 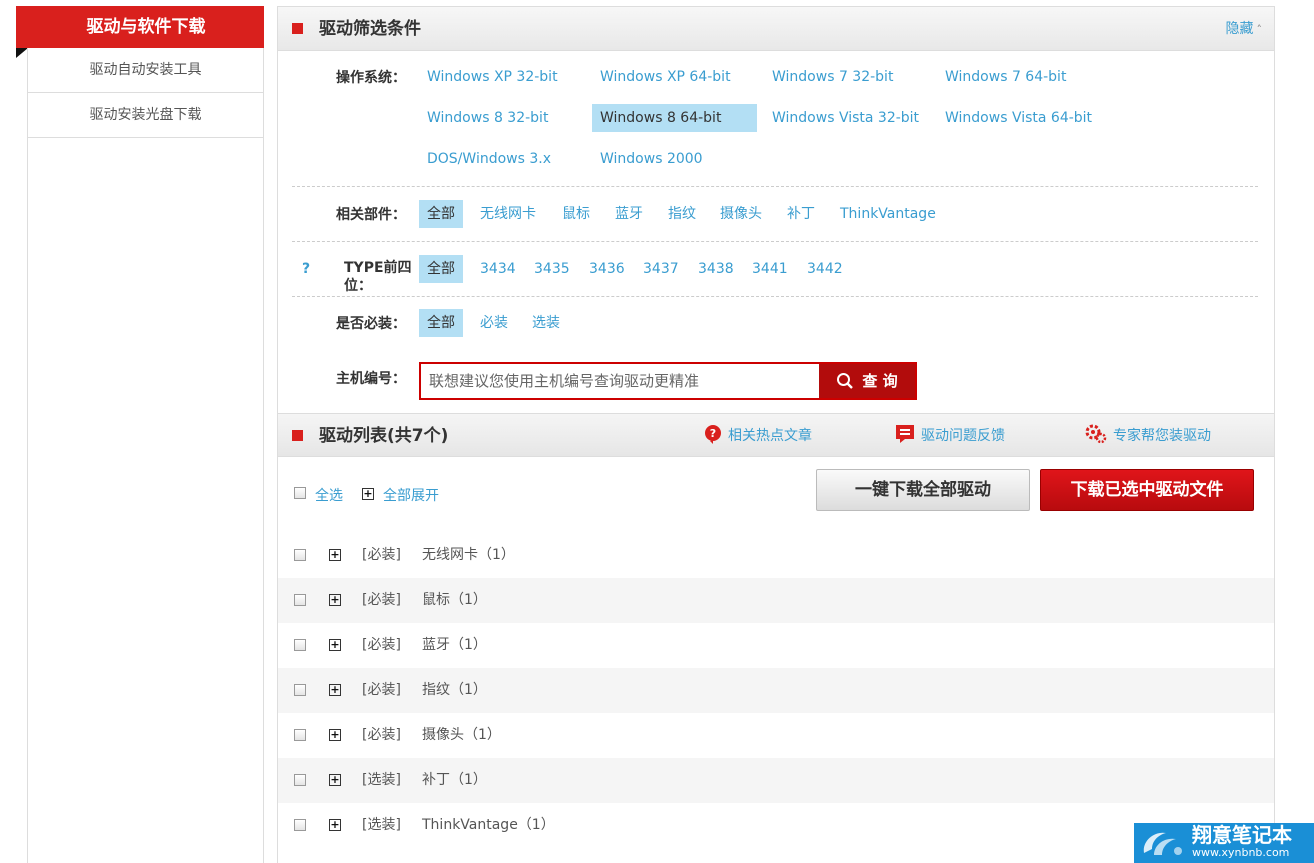 What do you see at coordinates (492, 77) in the screenshot?
I see `os-option: Windows XP 32-bit` at bounding box center [492, 77].